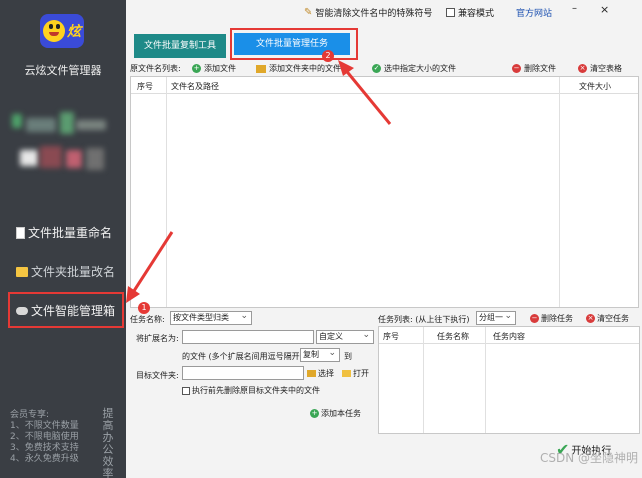 This screenshot has height=478, width=642. I want to click on col-task-content: 任务内容, so click(509, 336).